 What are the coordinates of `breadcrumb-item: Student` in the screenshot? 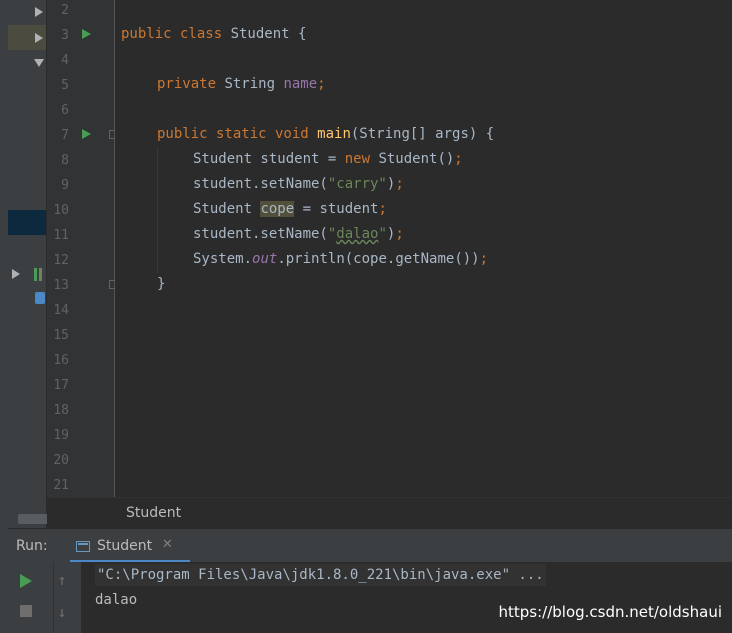 It's located at (153, 513).